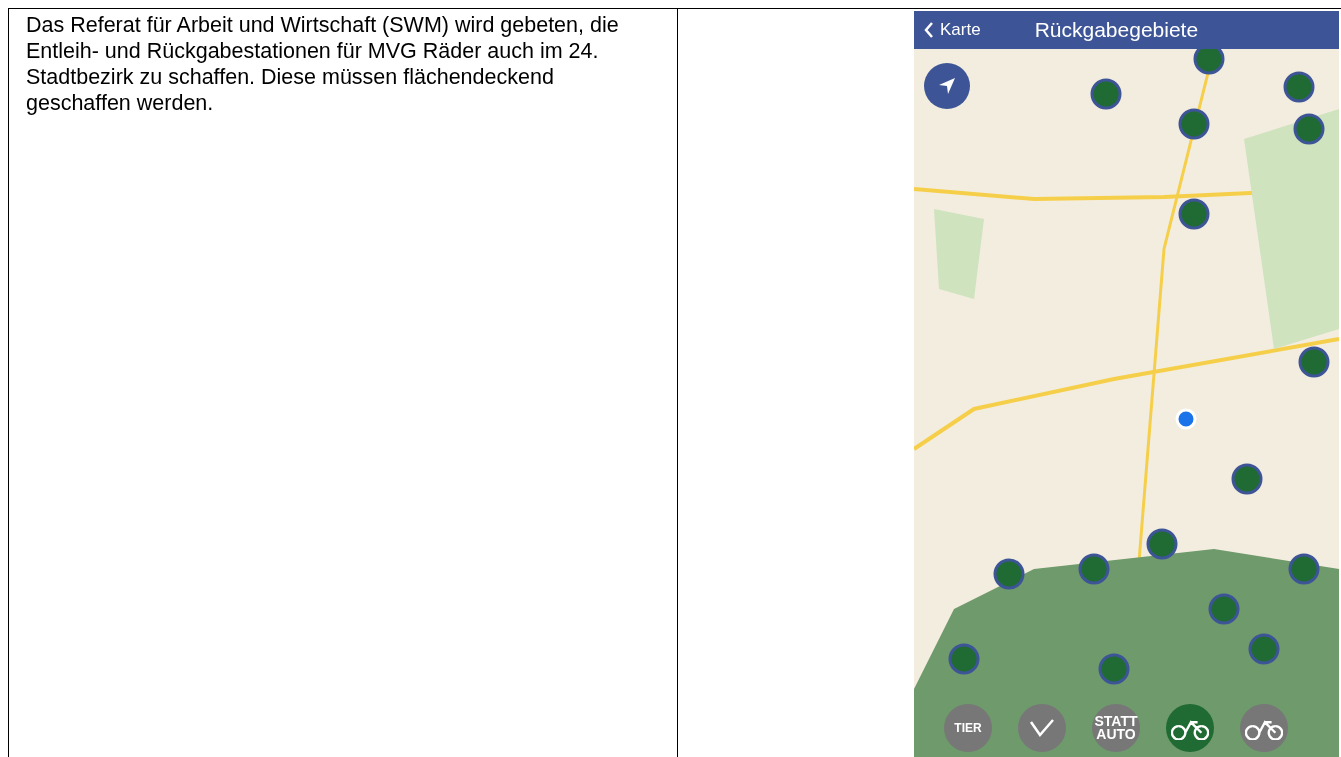  Describe the element at coordinates (1042, 728) in the screenshot. I see `check-logo-icon` at that location.